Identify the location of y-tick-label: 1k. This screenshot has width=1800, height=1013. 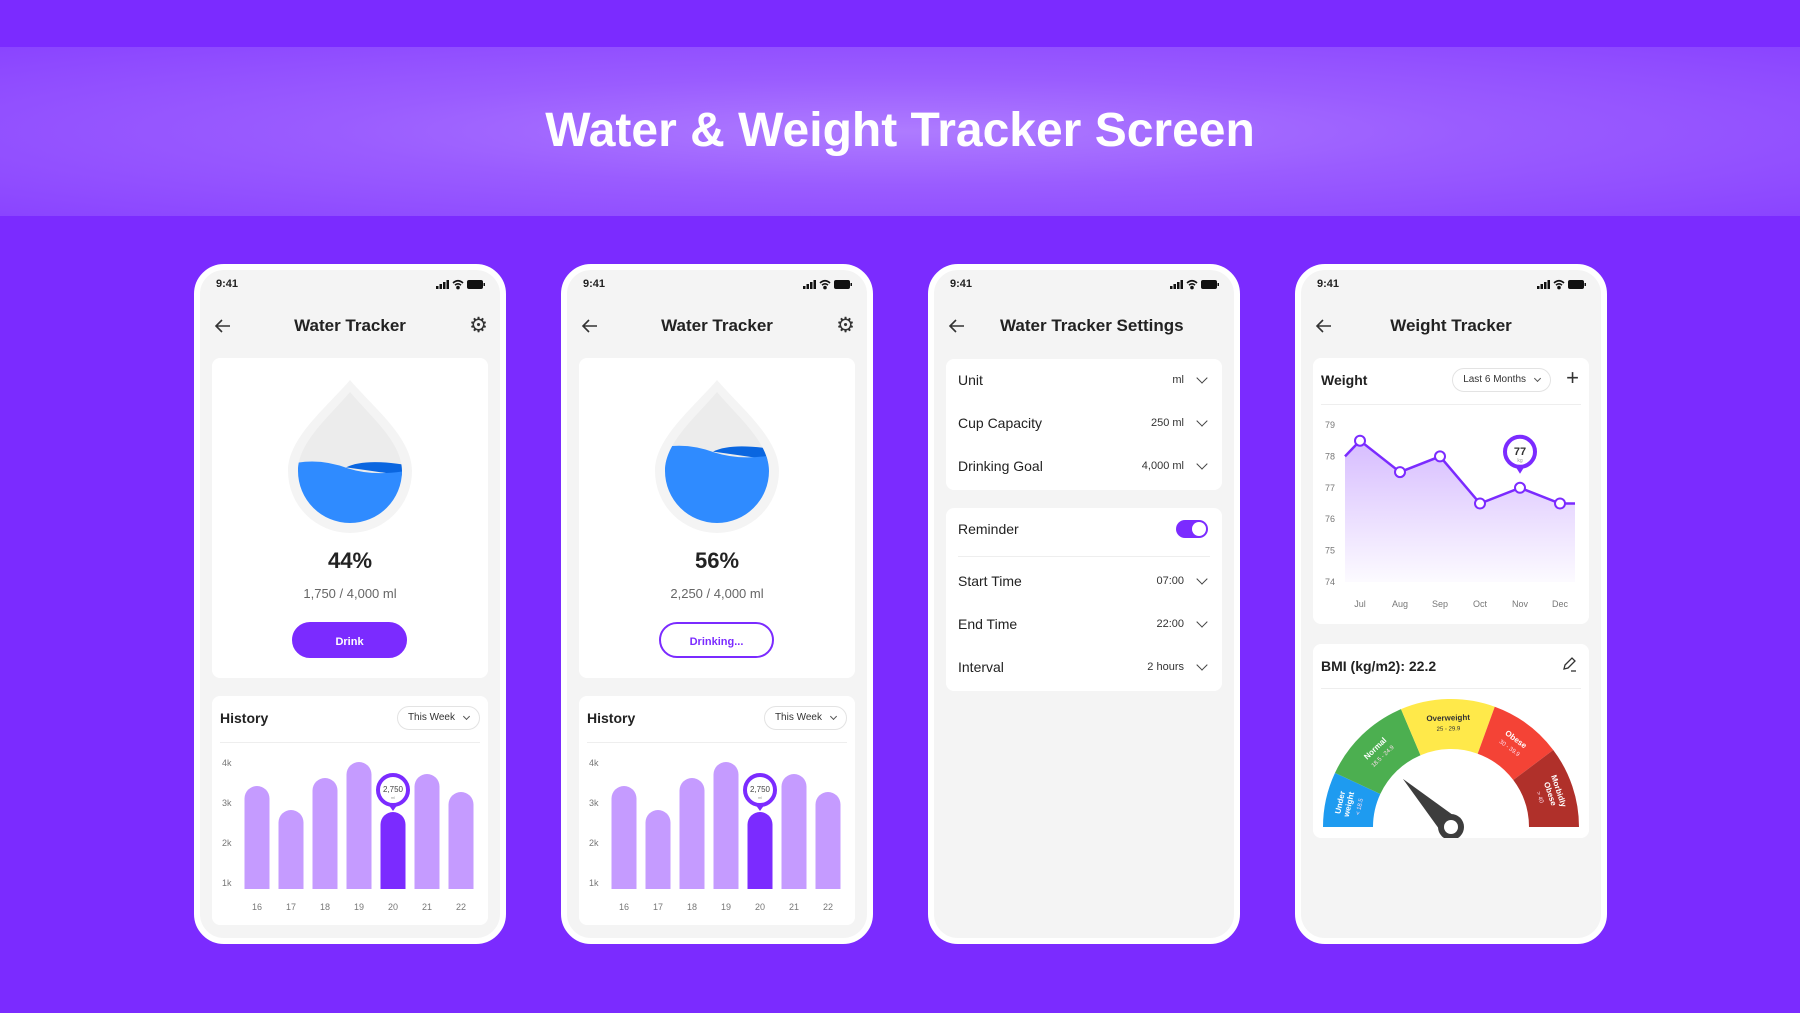
(594, 883).